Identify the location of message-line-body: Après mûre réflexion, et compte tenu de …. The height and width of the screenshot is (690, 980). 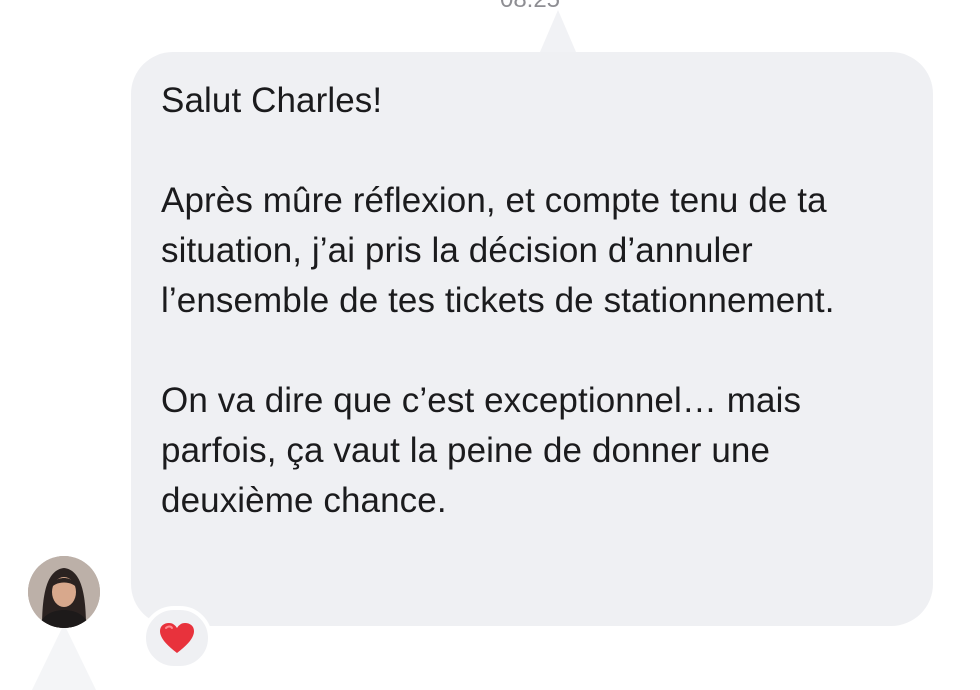
(498, 250).